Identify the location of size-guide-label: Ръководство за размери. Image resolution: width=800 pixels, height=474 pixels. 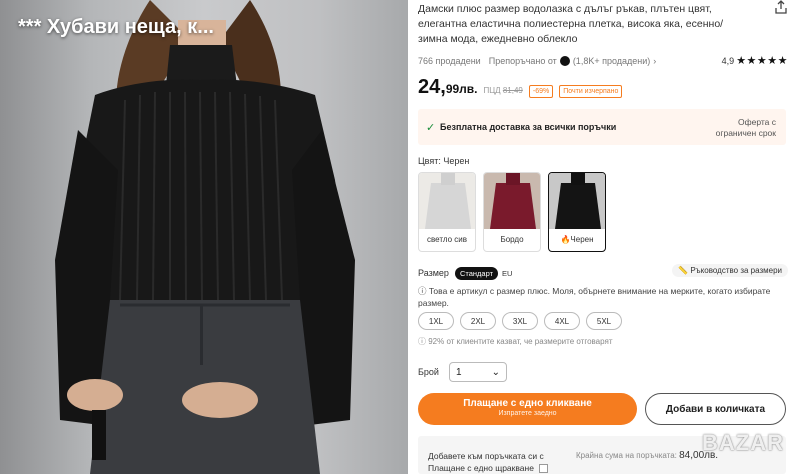
(736, 270).